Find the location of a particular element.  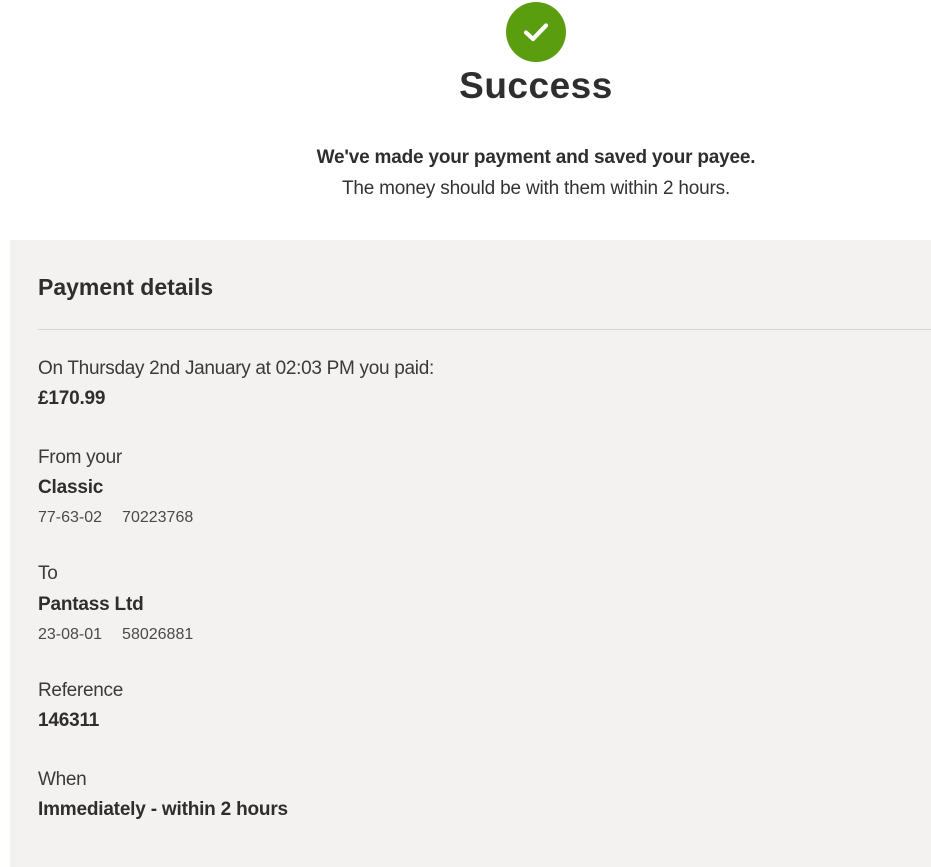

reference-value: 146311 is located at coordinates (69, 720).